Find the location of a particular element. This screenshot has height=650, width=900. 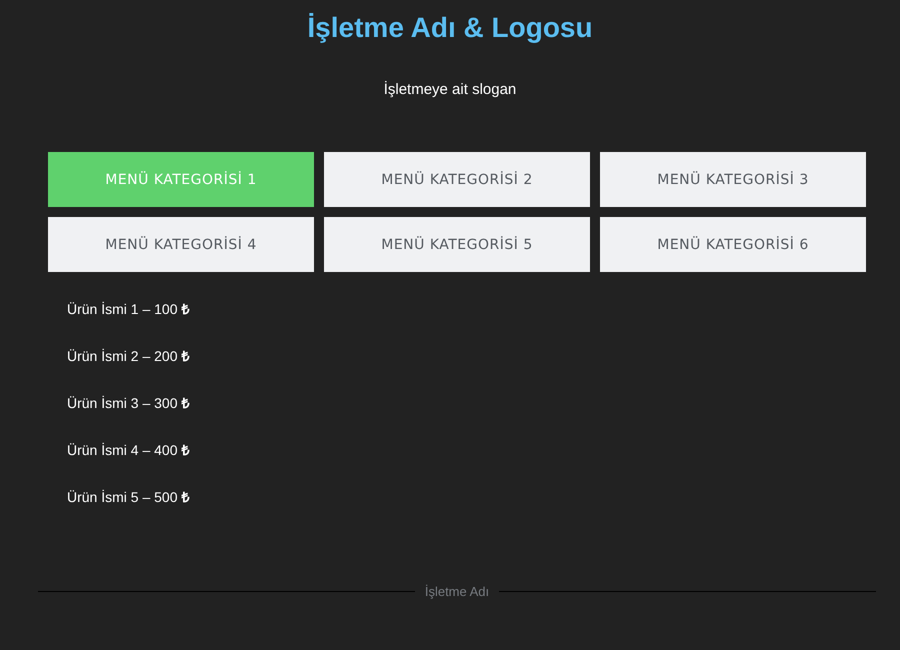

category-tab: MENÜ KATEGORİSİ 4 is located at coordinates (181, 244).